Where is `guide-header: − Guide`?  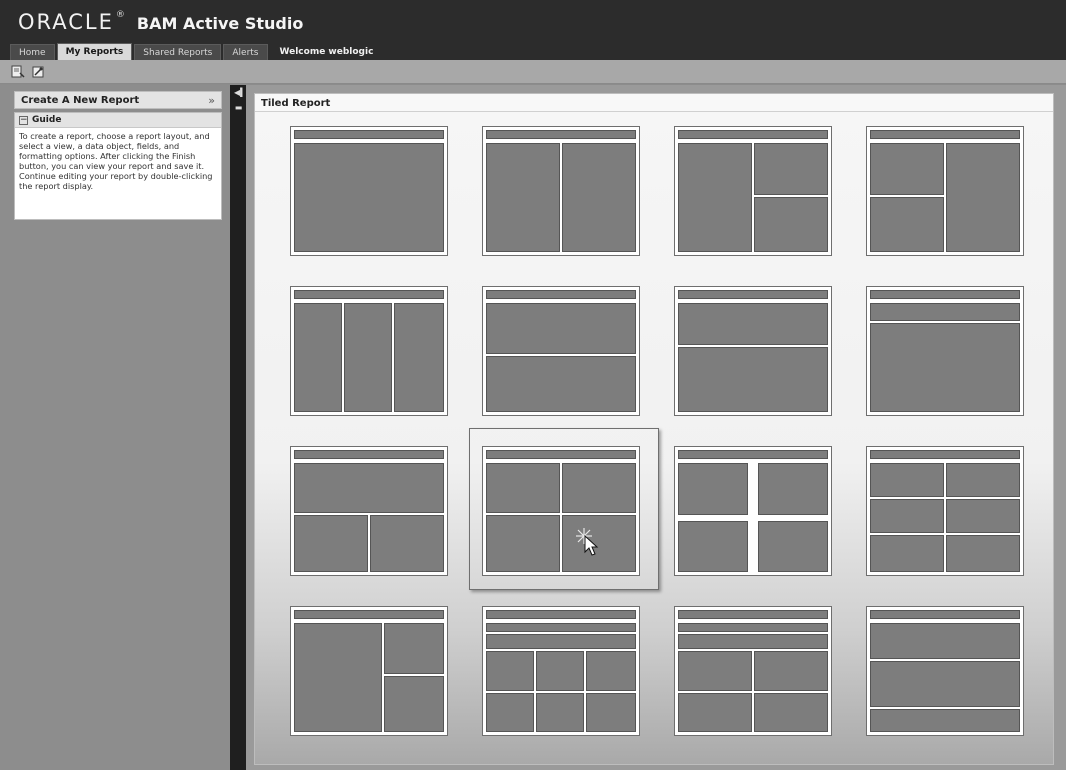 guide-header: − Guide is located at coordinates (118, 120).